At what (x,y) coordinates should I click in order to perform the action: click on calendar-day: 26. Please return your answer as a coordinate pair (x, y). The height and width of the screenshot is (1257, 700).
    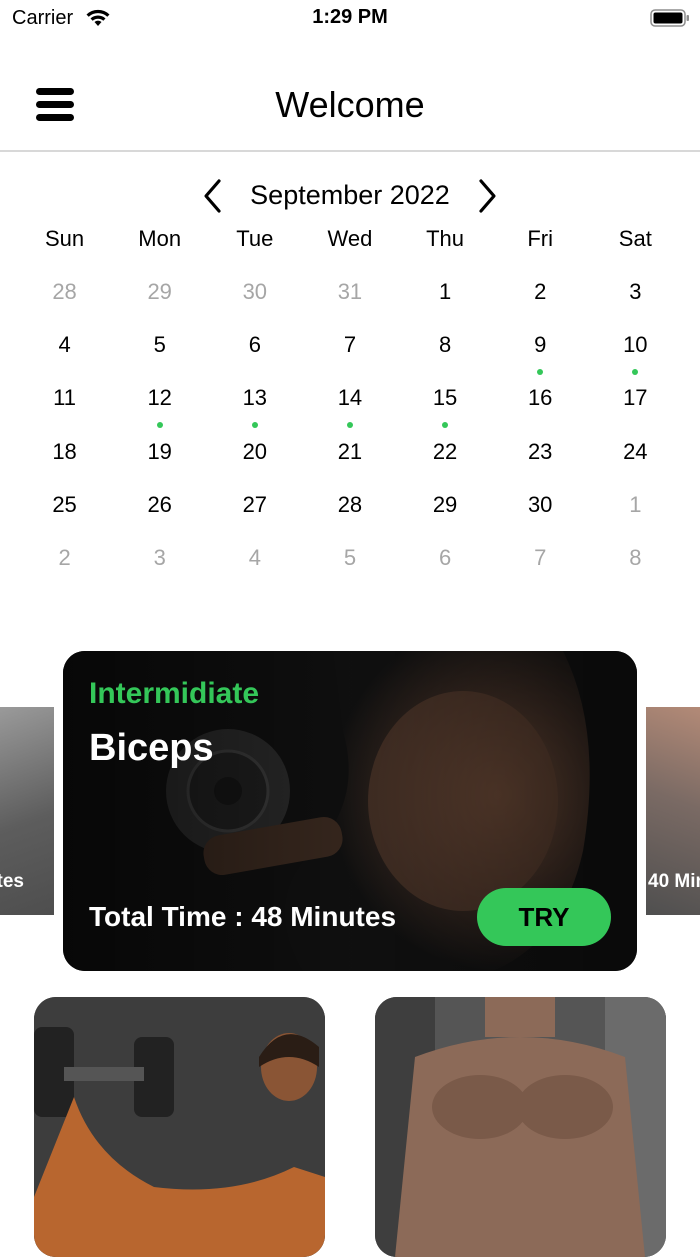
    Looking at the image, I should click on (159, 513).